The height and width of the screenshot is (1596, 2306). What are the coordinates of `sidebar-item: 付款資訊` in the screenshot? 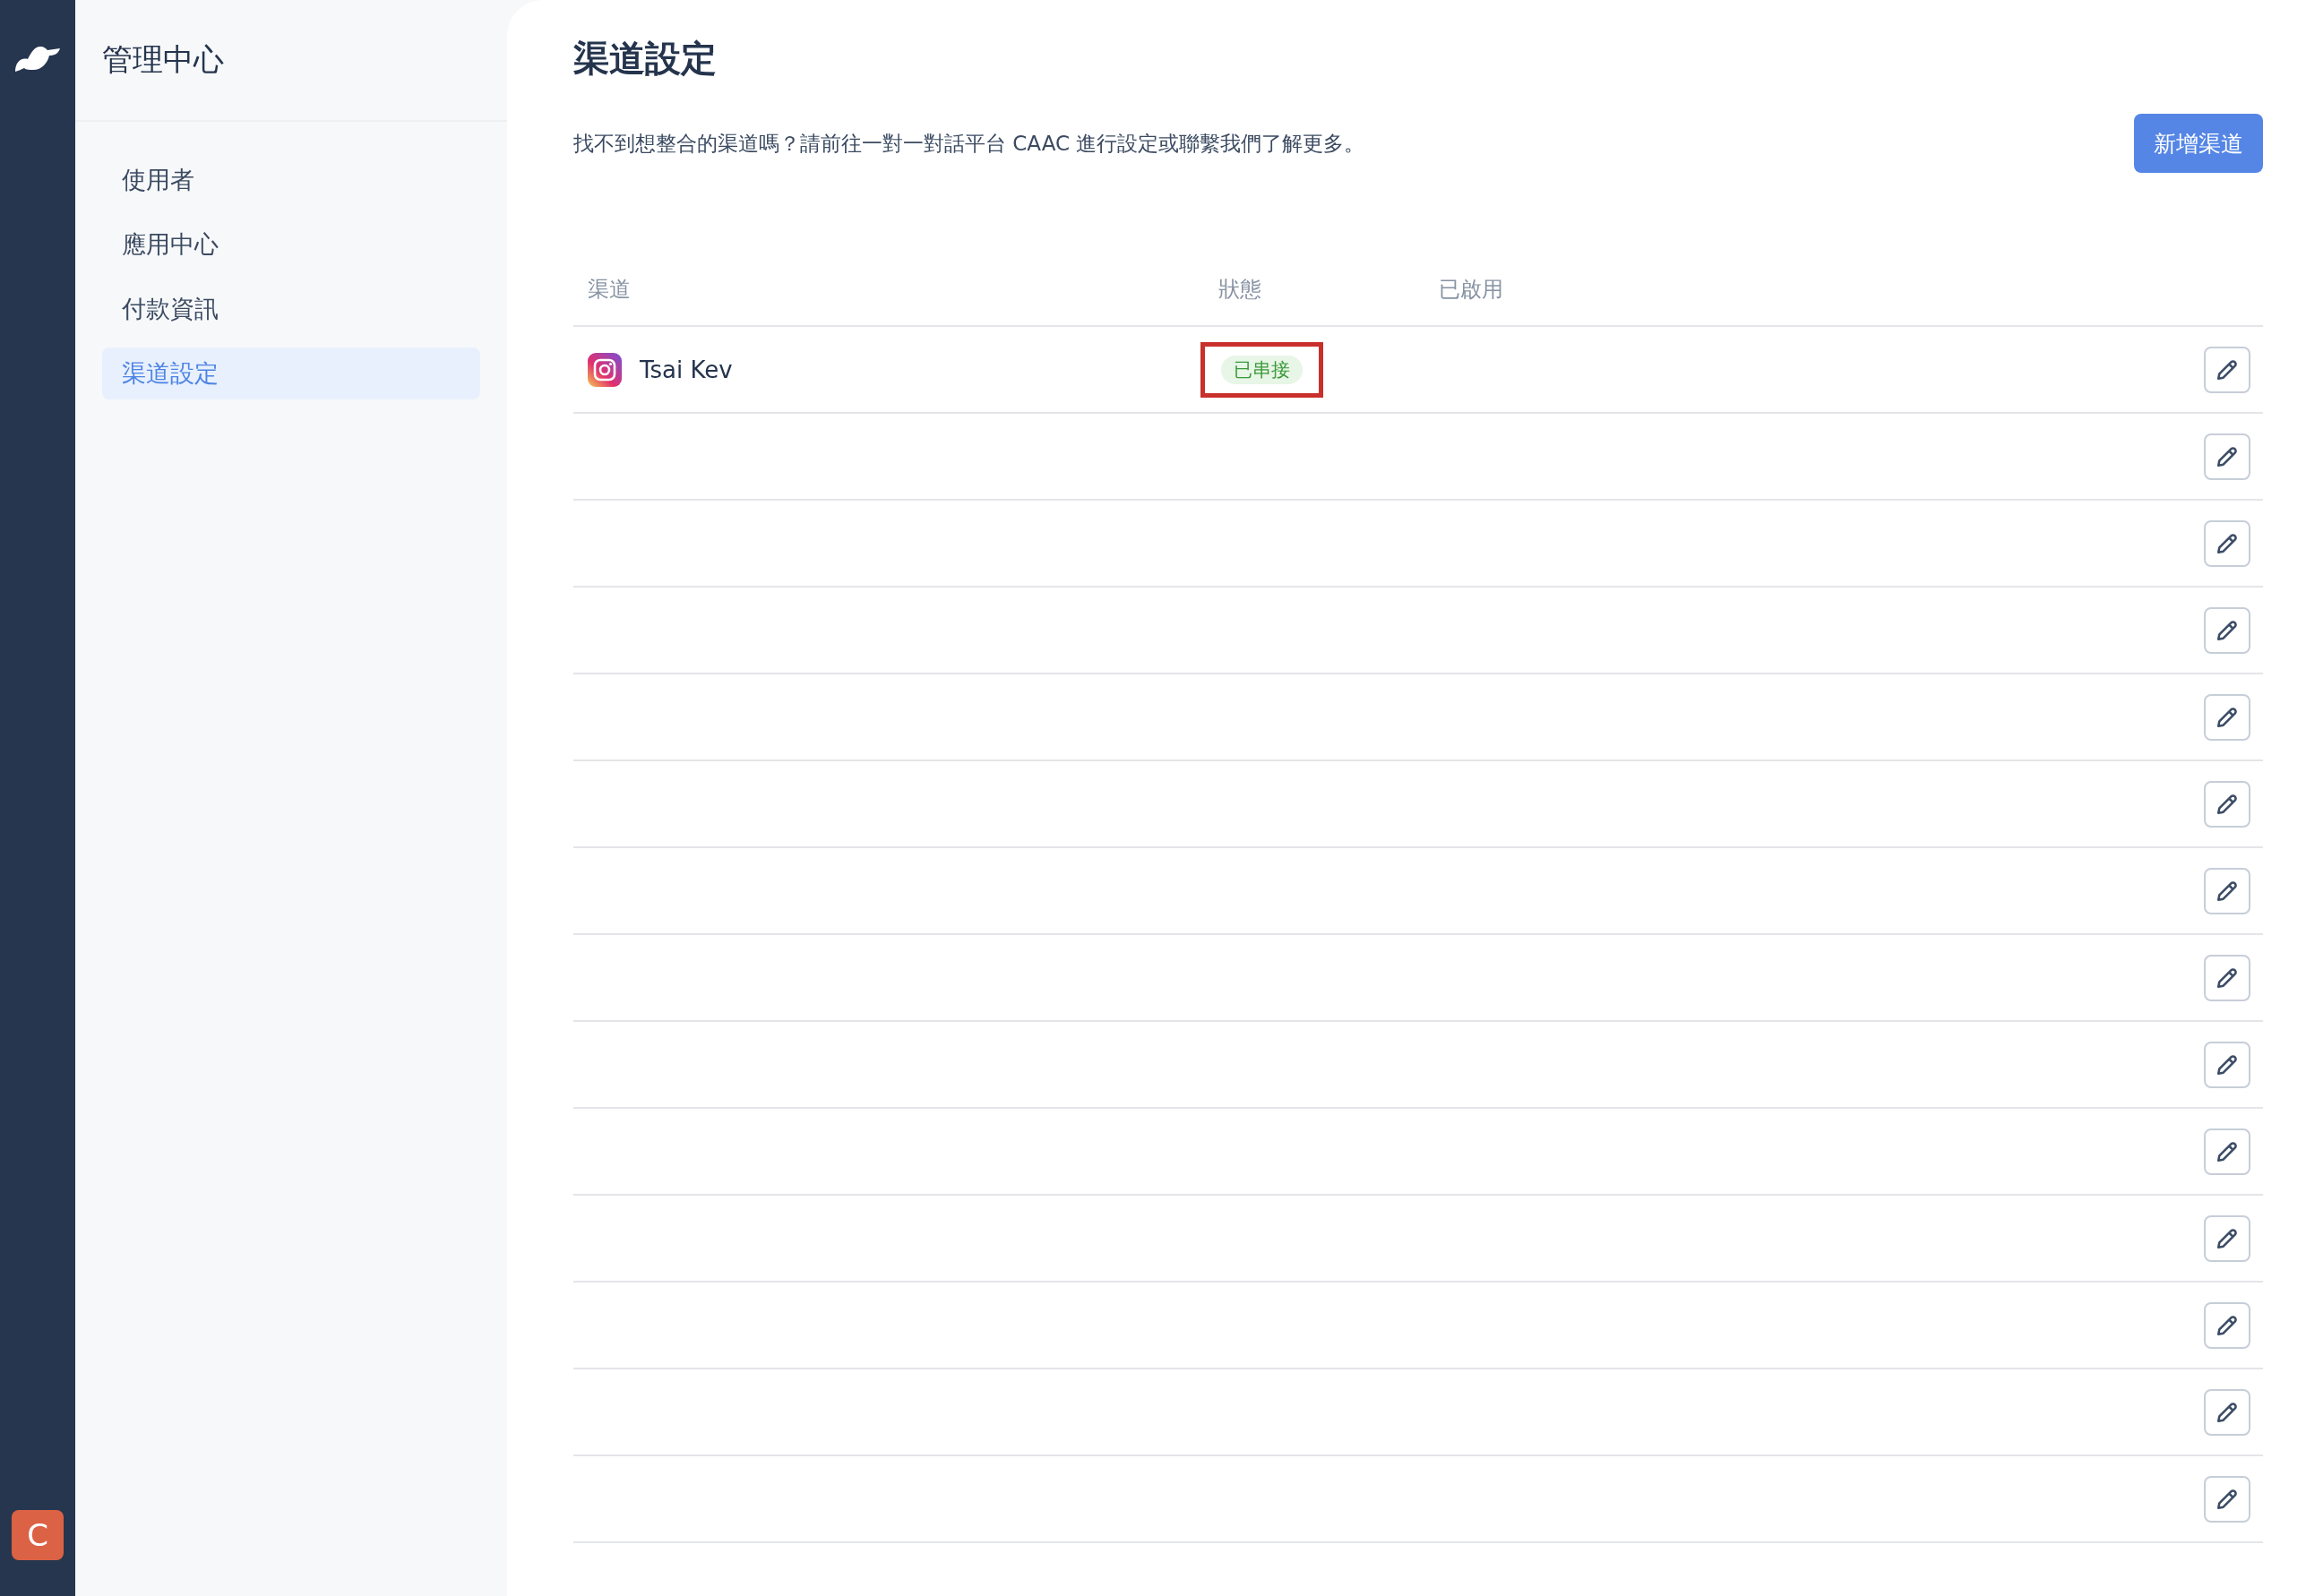 It's located at (291, 309).